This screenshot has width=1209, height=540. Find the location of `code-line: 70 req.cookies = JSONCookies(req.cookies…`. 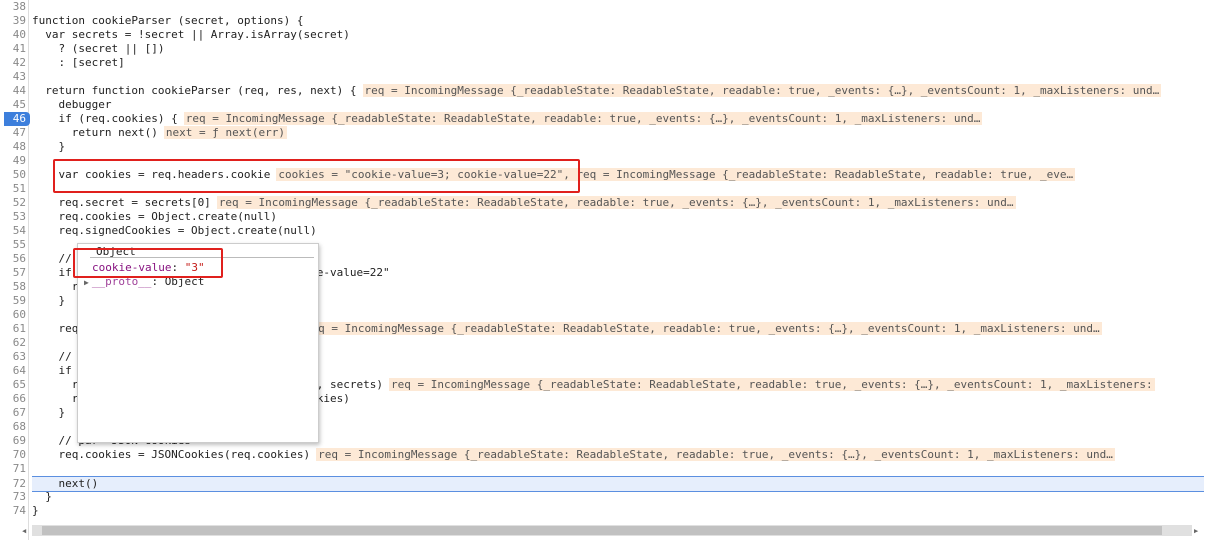

code-line: 70 req.cookies = JSONCookies(req.cookies… is located at coordinates (604, 455).